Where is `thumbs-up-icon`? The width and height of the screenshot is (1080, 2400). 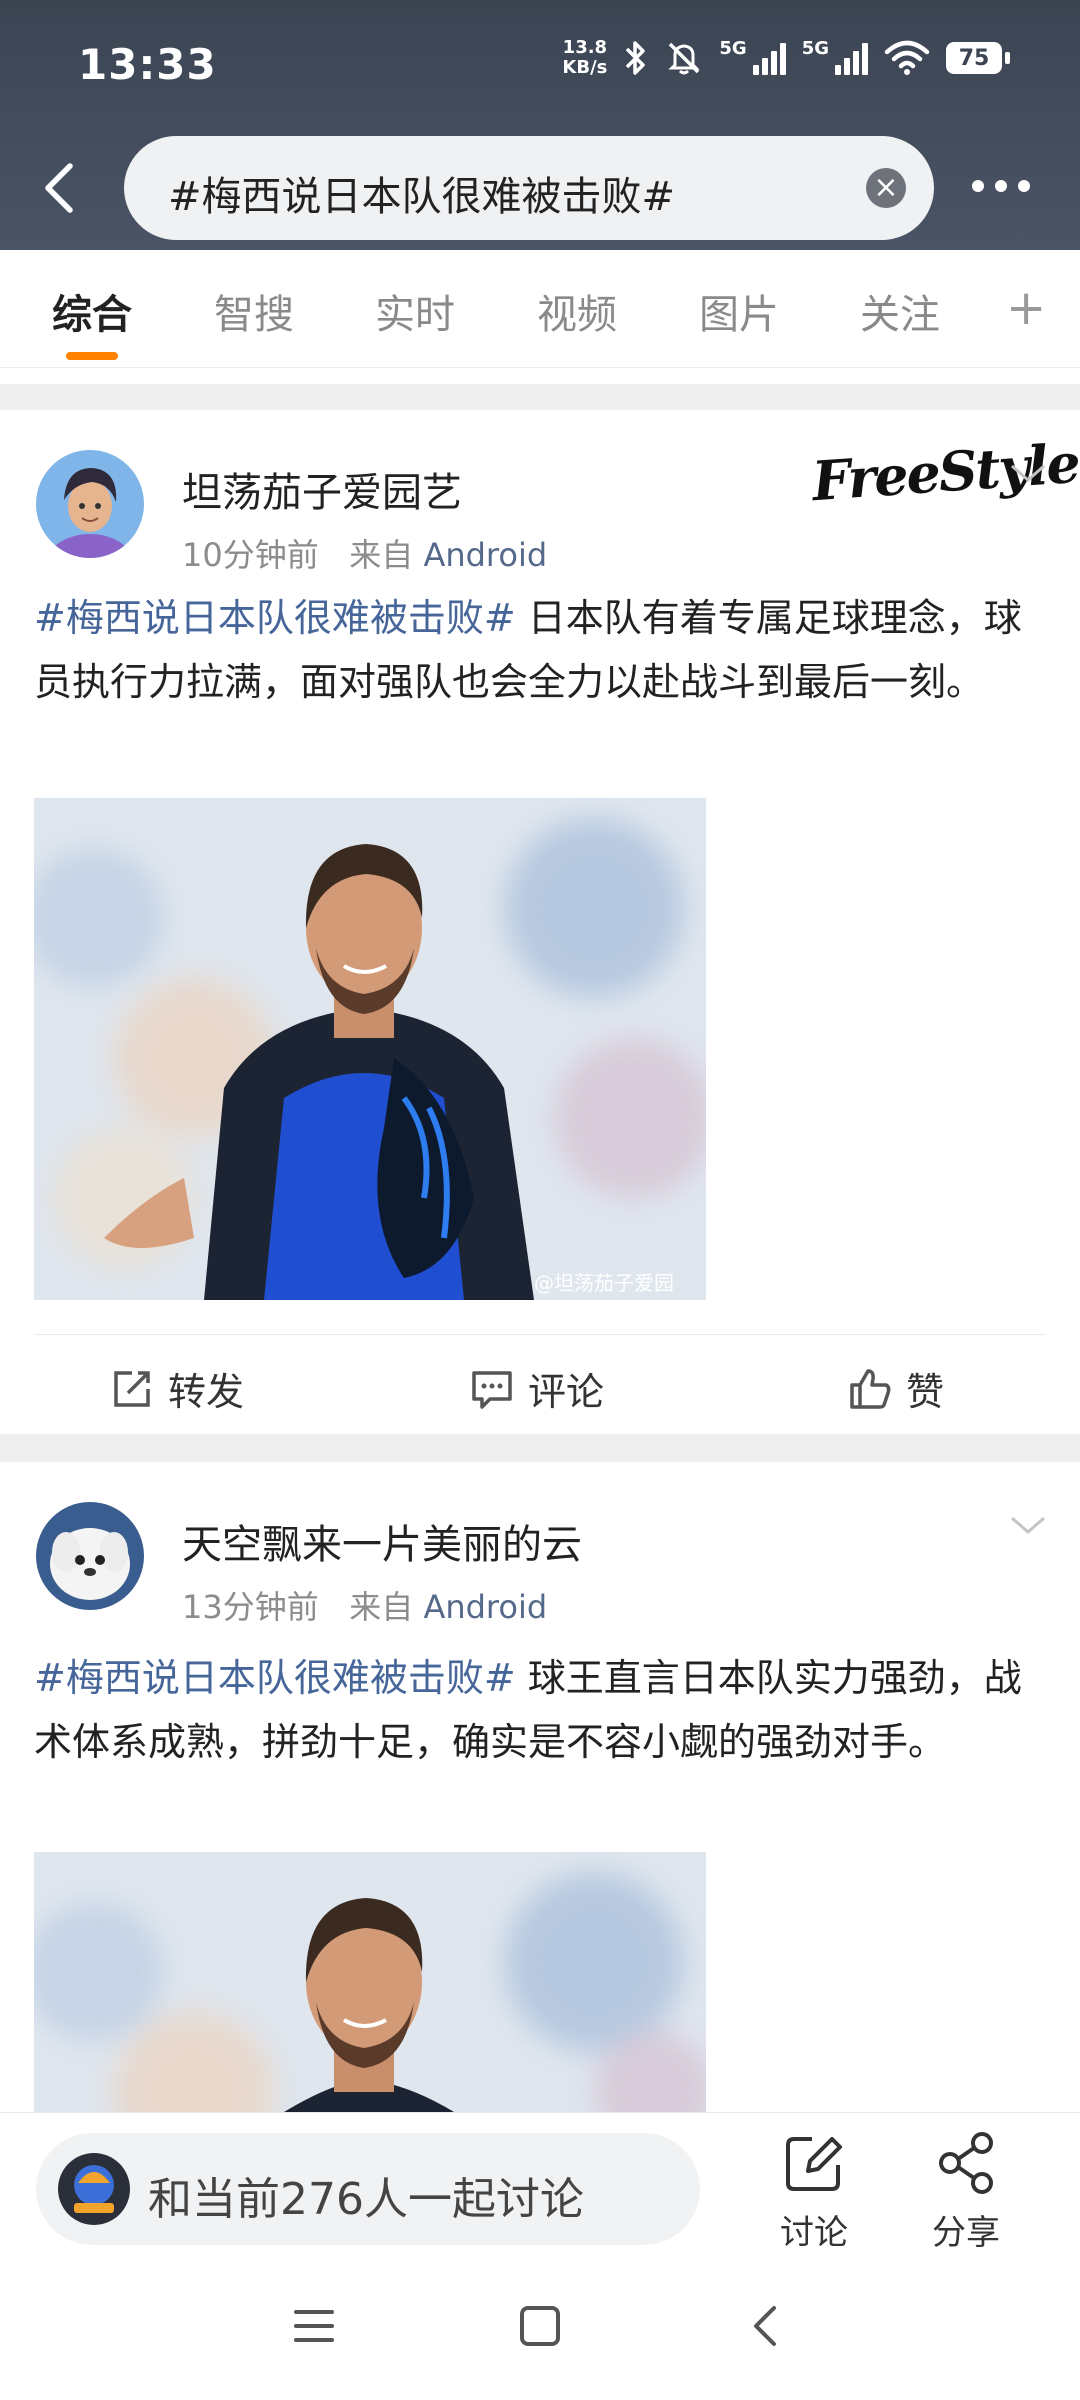
thumbs-up-icon is located at coordinates (870, 1388).